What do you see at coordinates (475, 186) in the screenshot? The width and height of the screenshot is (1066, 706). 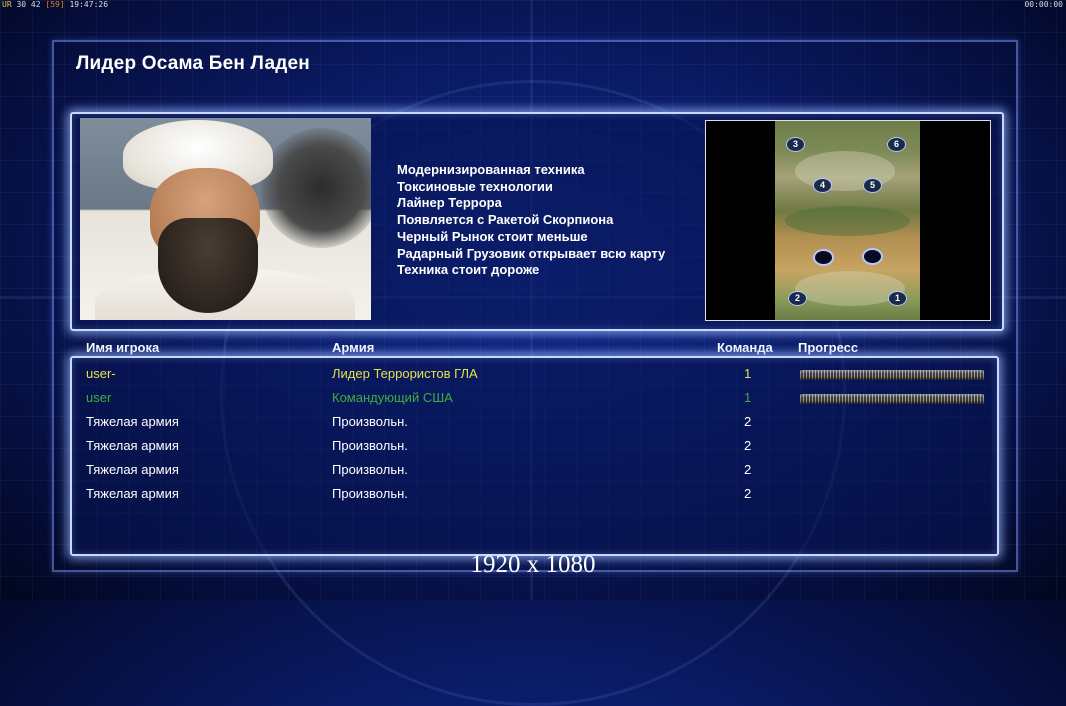 I see `feature-item: Токсиновые технологии` at bounding box center [475, 186].